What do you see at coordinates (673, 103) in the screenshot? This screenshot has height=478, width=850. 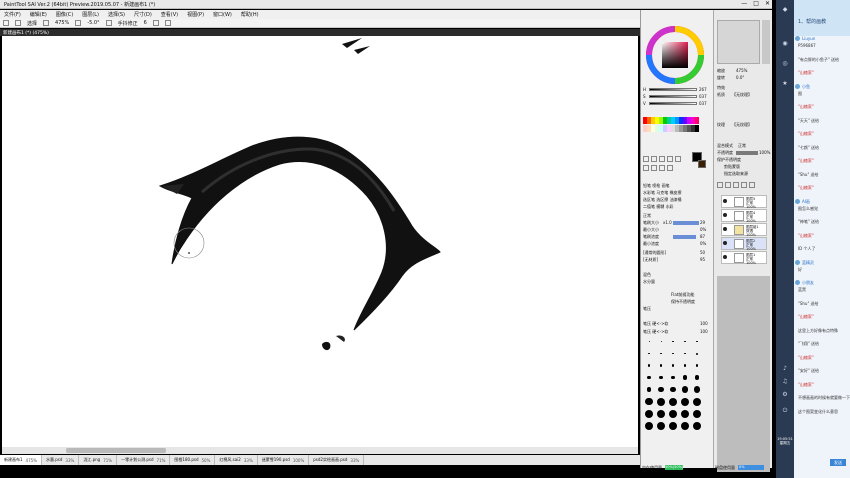 I see `value-slider` at bounding box center [673, 103].